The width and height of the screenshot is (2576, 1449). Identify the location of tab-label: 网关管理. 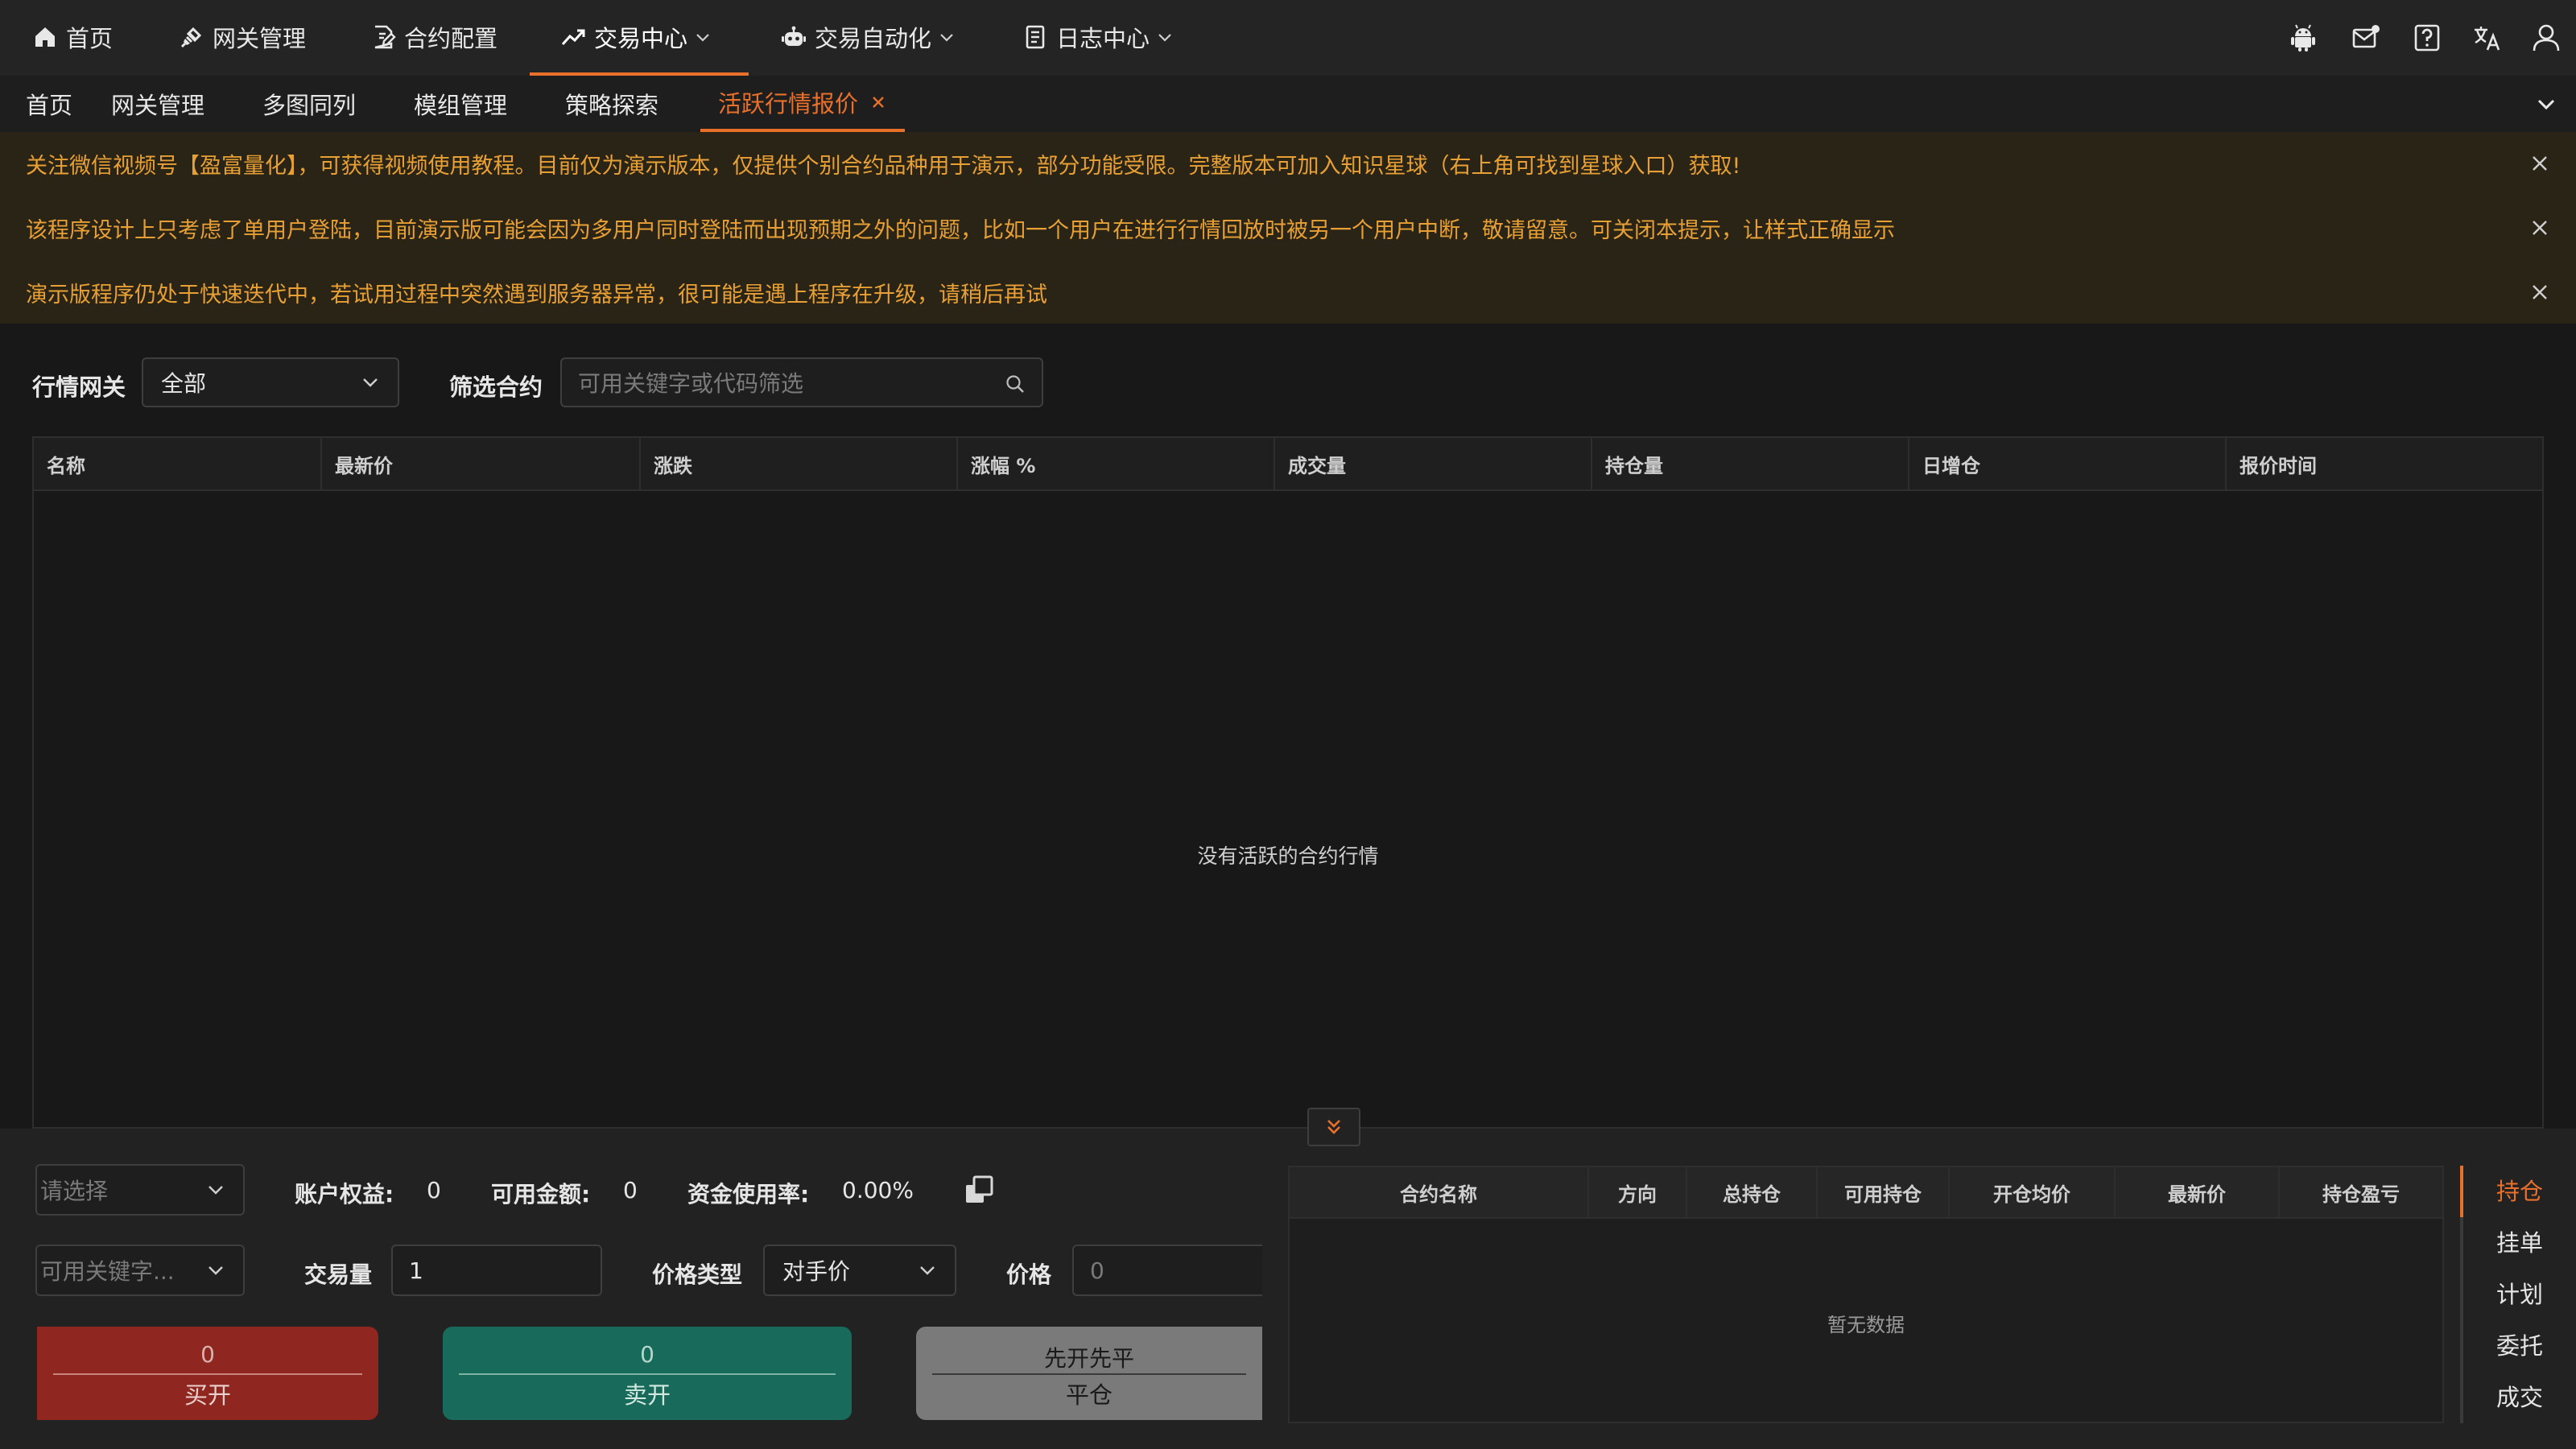
(158, 106).